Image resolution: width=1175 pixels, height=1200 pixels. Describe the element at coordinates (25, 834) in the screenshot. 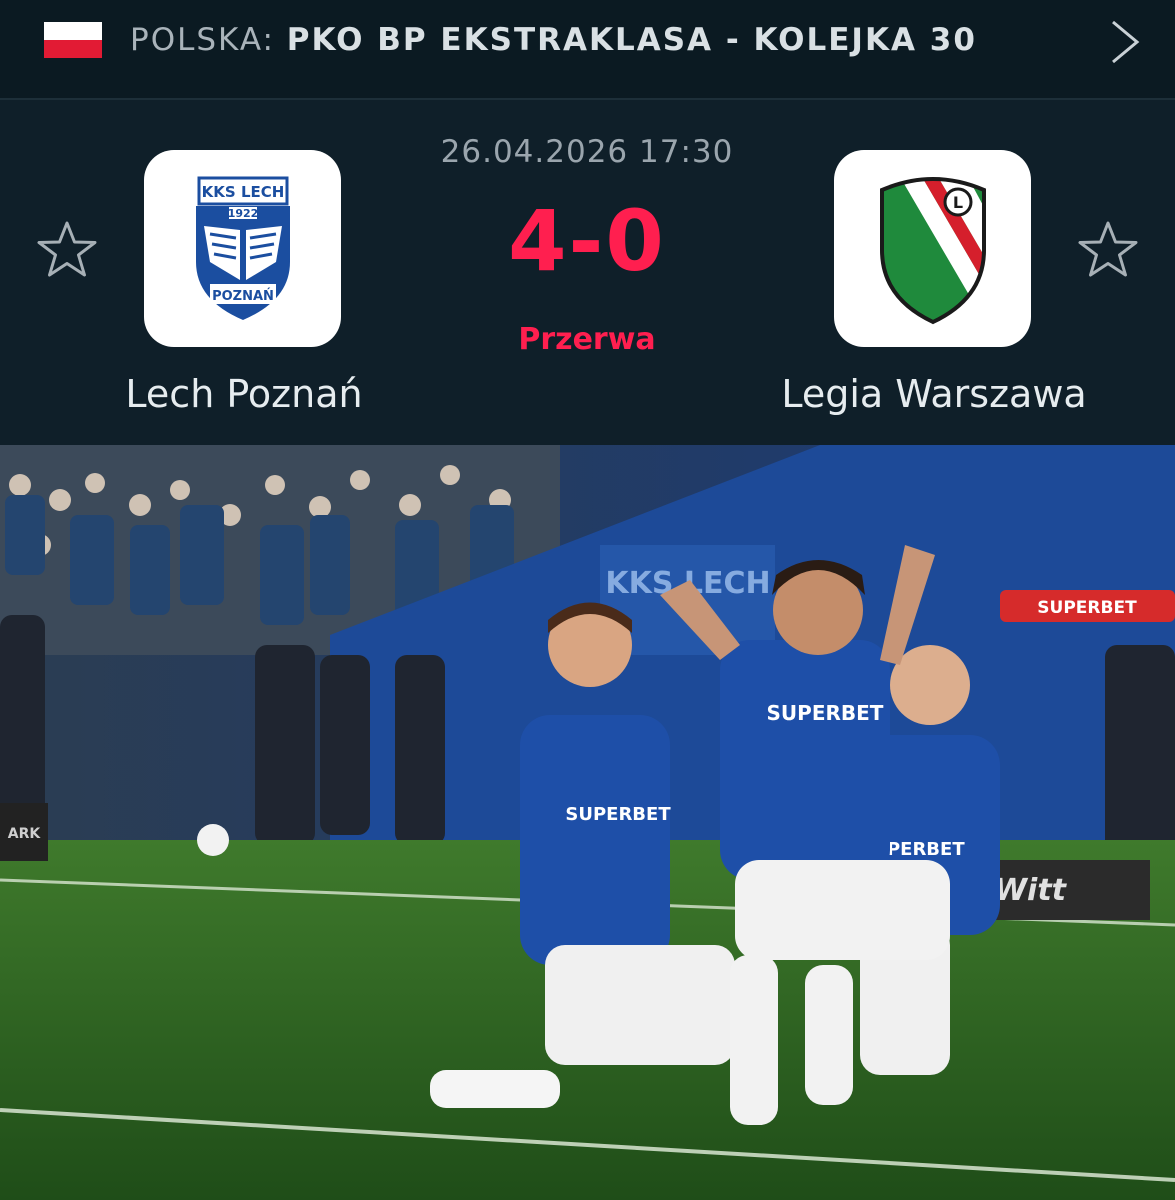

I see `left-ad-text: ARK` at that location.